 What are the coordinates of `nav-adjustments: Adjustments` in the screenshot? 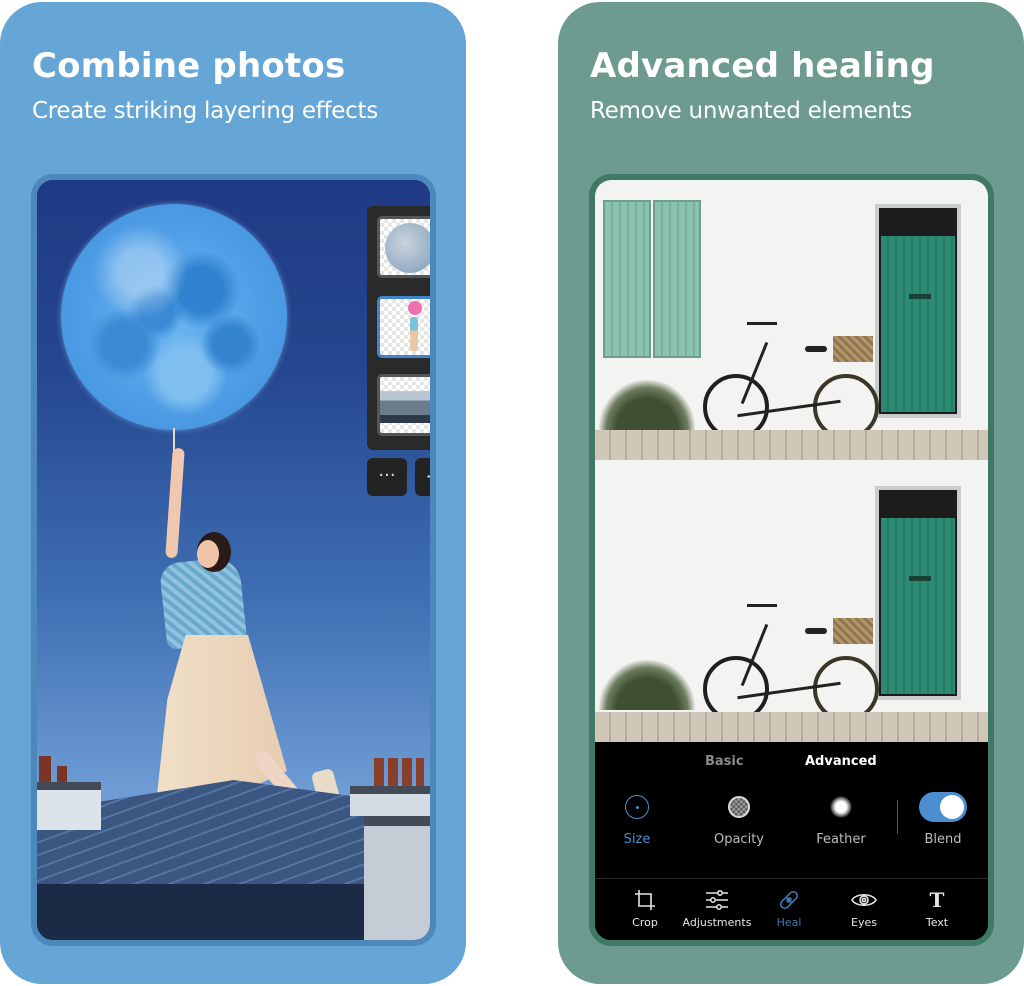 It's located at (717, 908).